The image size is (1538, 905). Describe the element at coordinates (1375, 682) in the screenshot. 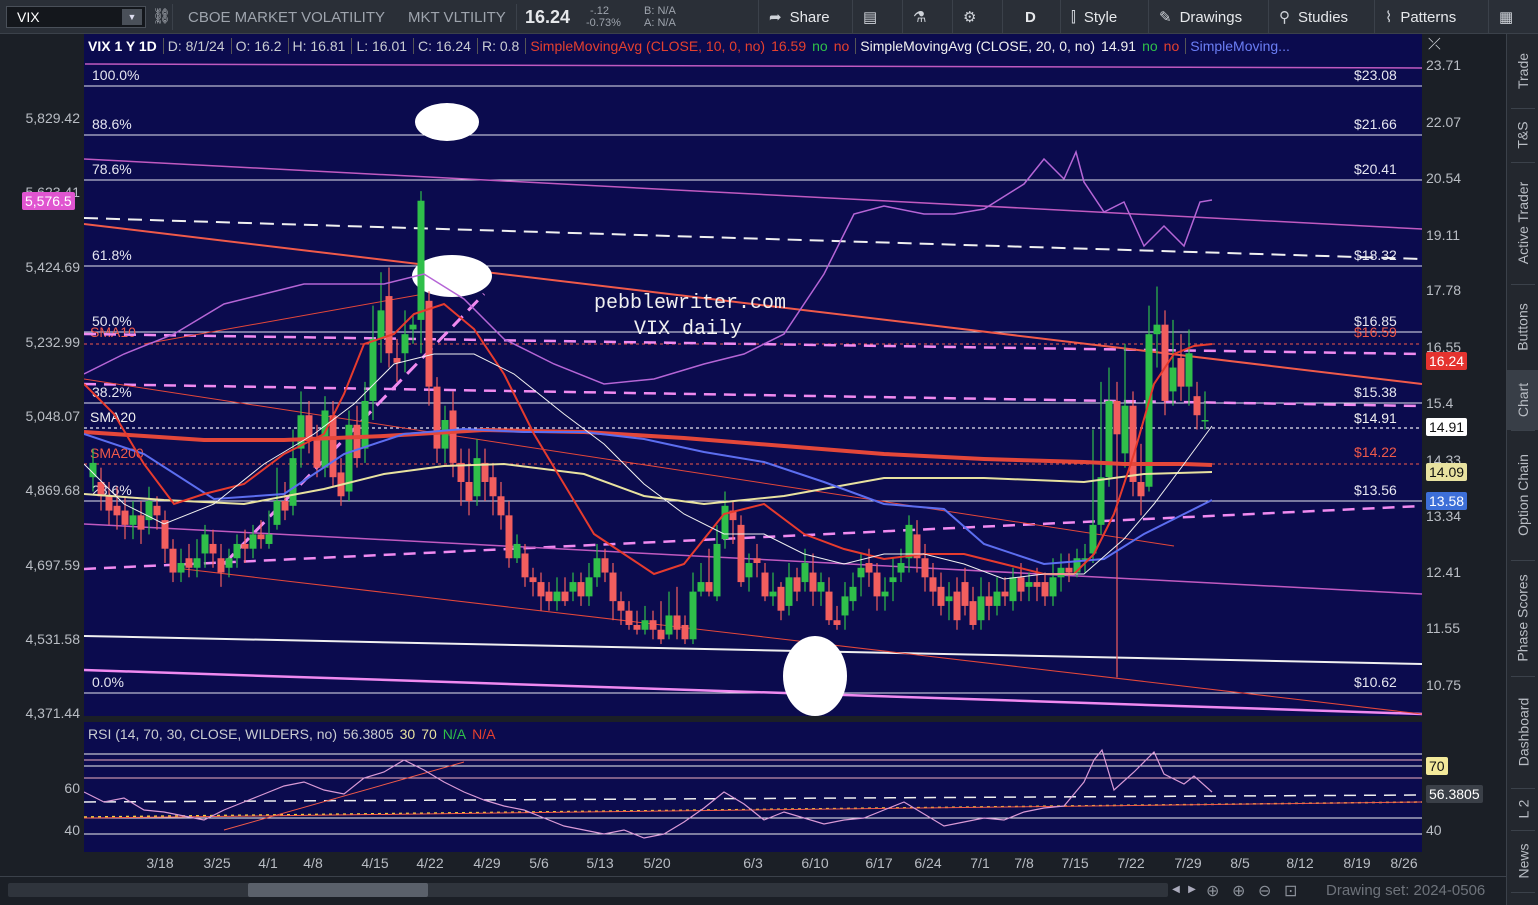

I see `fib-price-label: $10.62` at that location.